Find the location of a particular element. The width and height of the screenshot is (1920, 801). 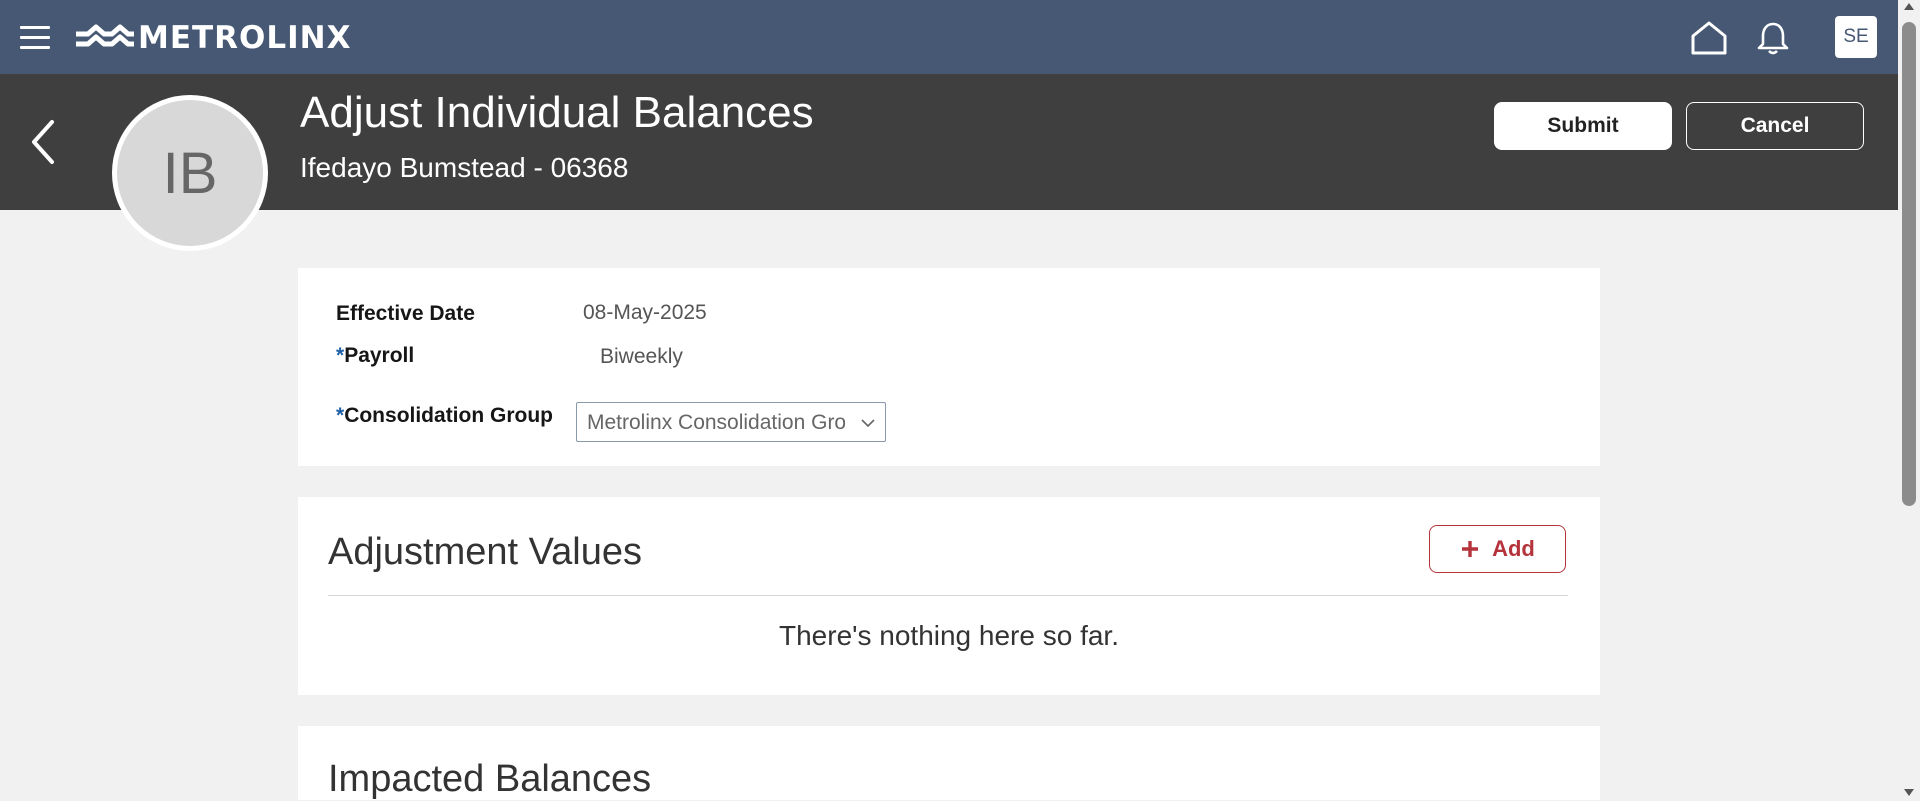

home-icon is located at coordinates (1709, 38).